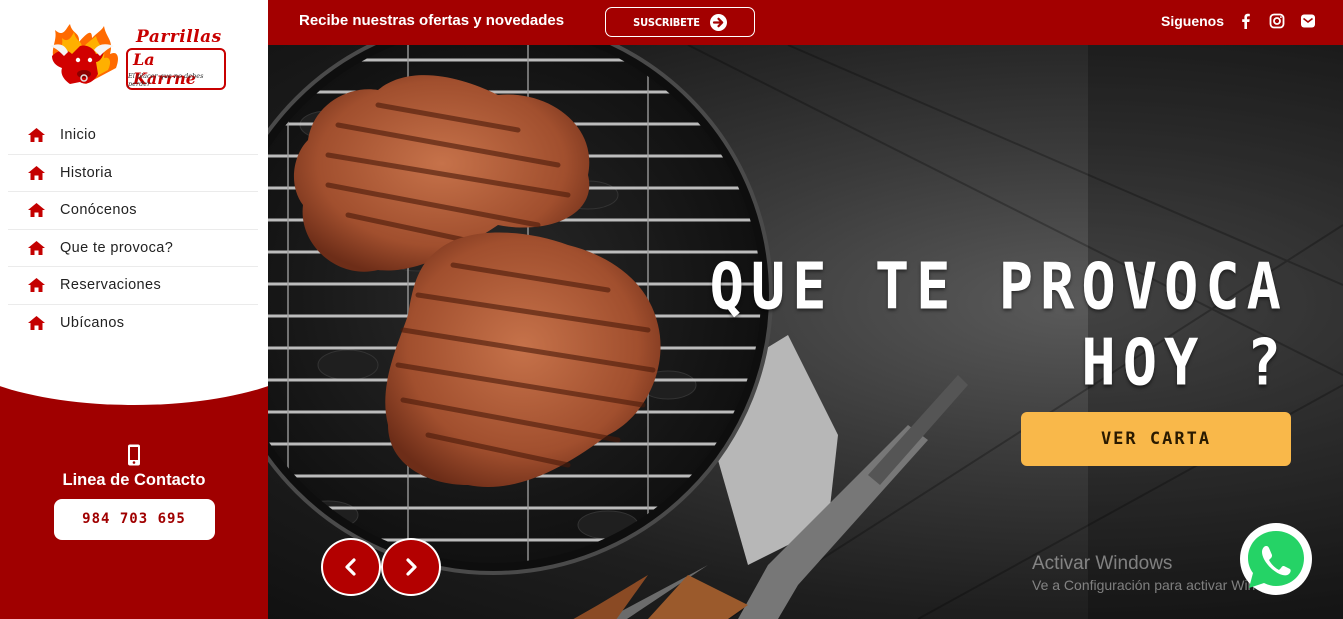 This screenshot has height=619, width=1343. I want to click on sidebar-item-historia: Historia, so click(133, 173).